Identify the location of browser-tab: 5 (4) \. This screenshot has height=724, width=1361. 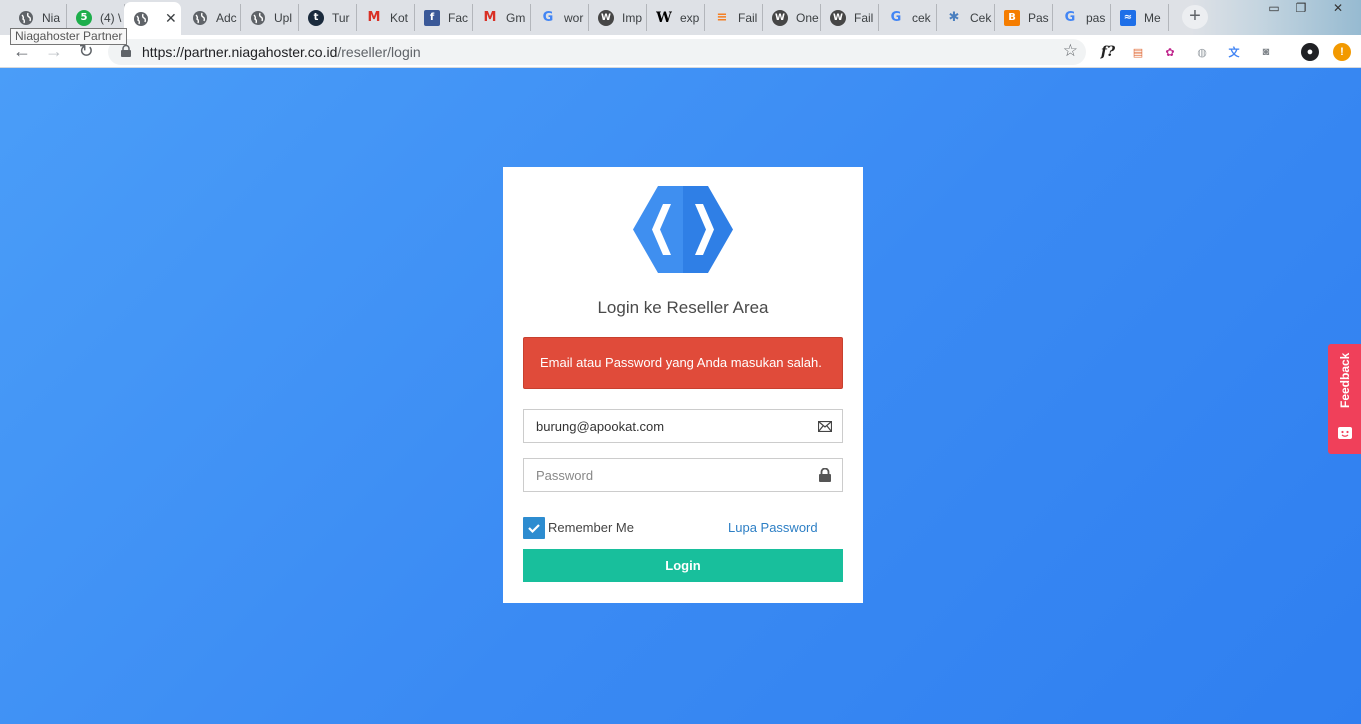
(96, 17).